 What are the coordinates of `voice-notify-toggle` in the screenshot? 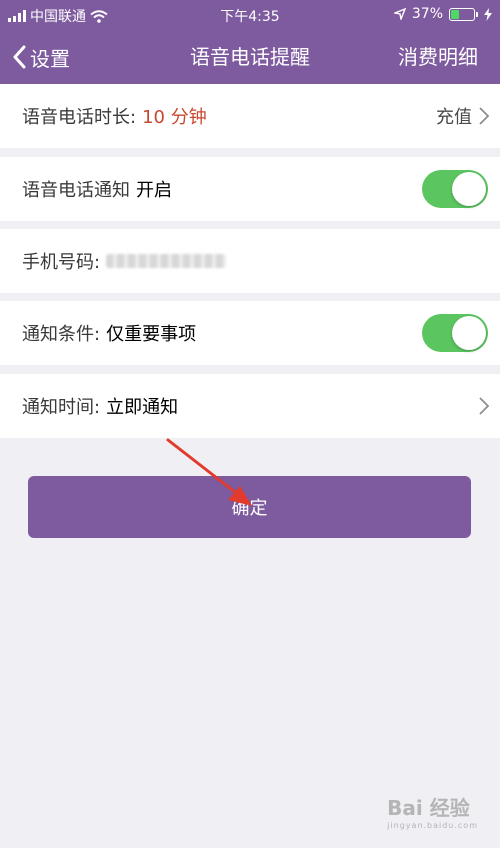 It's located at (455, 189).